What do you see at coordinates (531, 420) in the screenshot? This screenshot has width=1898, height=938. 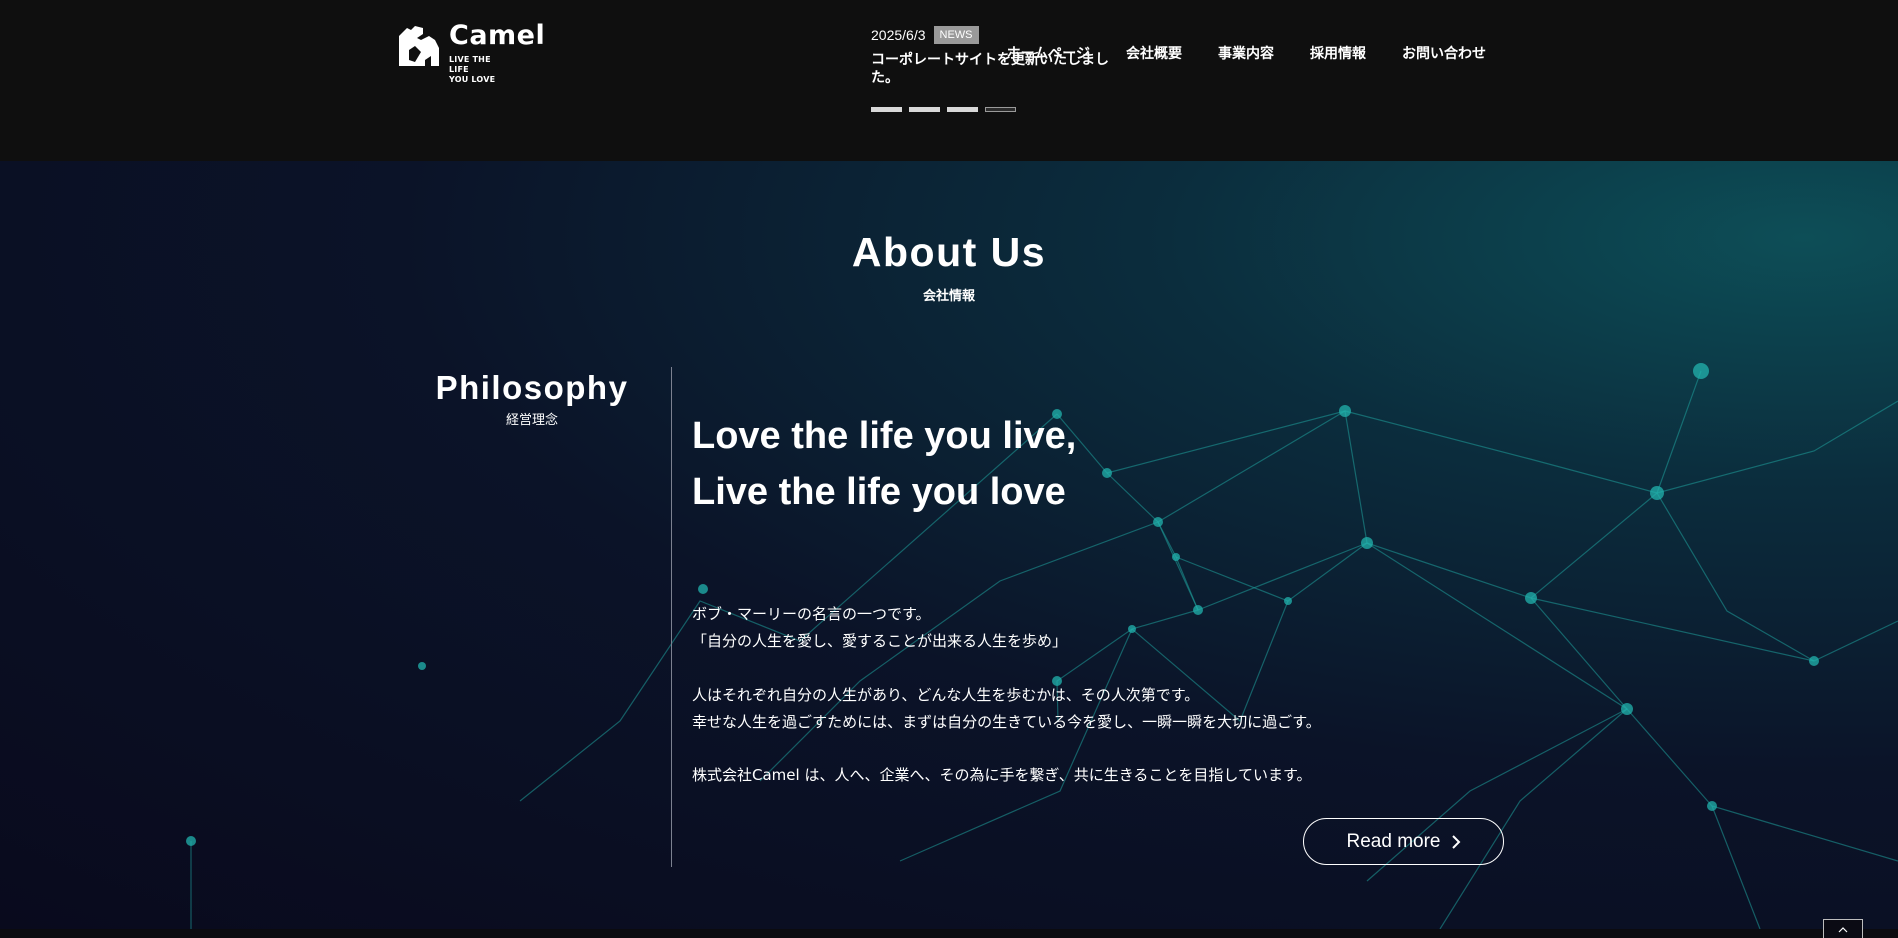 I see `philosophy-subtitle: 経営理念` at bounding box center [531, 420].